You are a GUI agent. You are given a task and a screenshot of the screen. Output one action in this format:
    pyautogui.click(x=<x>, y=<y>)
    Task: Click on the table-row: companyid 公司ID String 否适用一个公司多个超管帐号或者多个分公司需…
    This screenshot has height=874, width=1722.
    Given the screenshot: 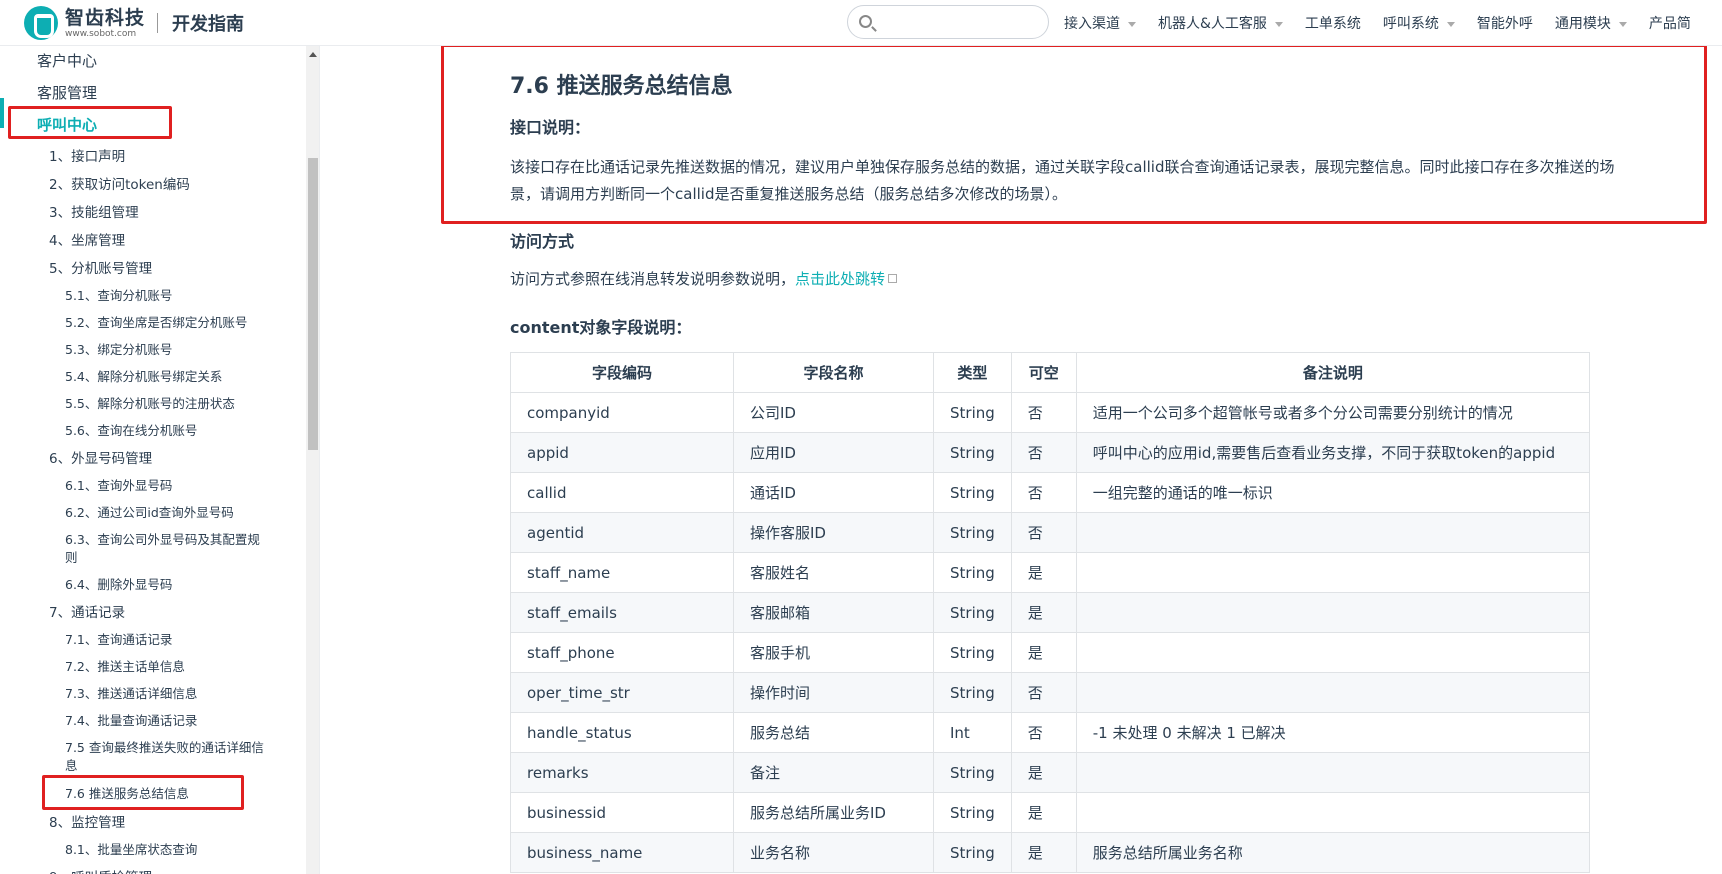 What is the action you would take?
    pyautogui.click(x=1050, y=412)
    